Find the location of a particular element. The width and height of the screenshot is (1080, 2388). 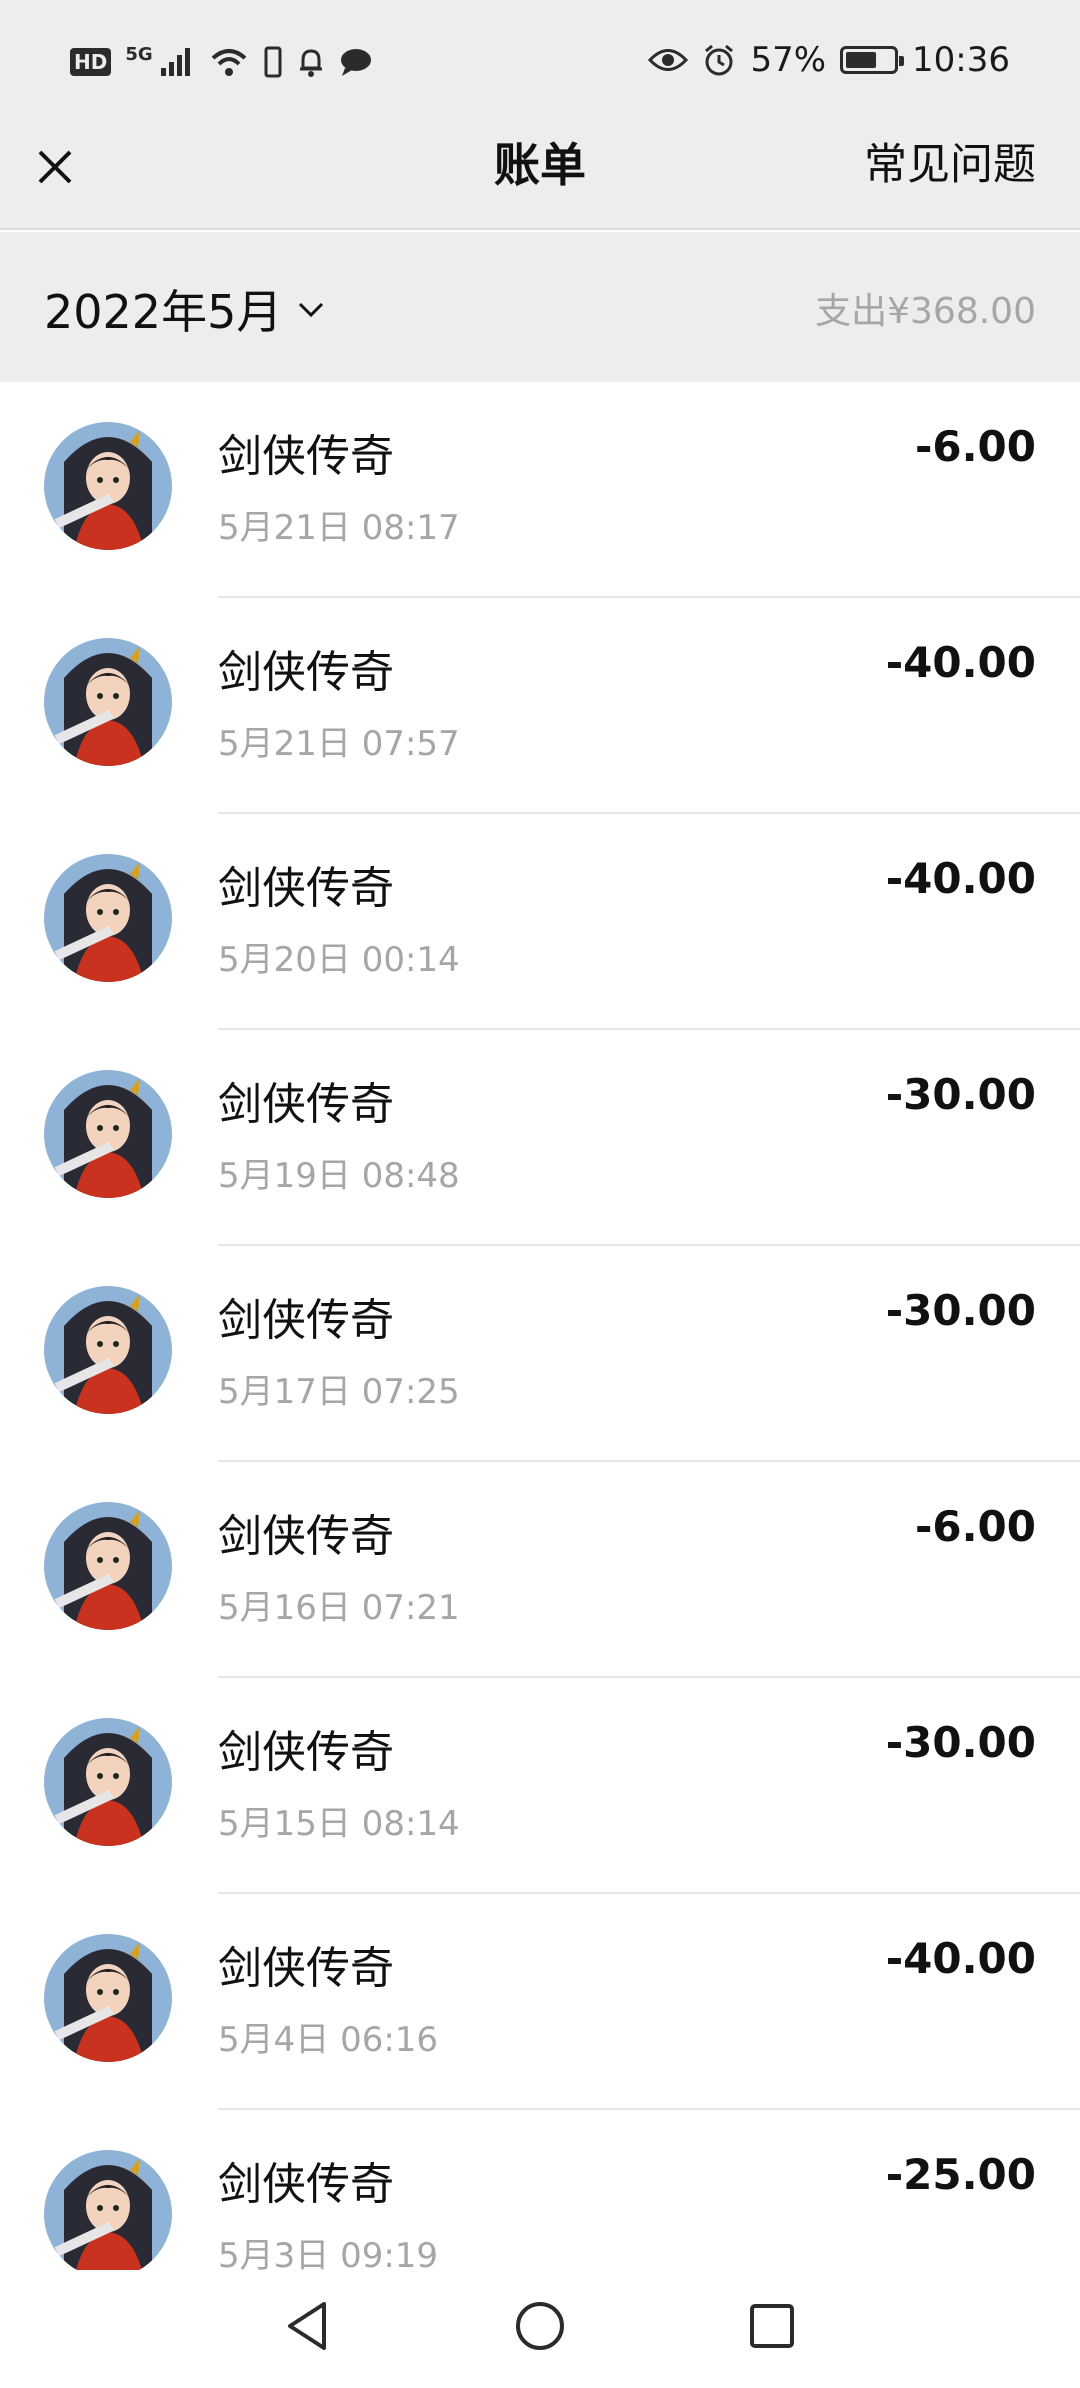

transaction-time: 5月19日 08:48 is located at coordinates (339, 1176).